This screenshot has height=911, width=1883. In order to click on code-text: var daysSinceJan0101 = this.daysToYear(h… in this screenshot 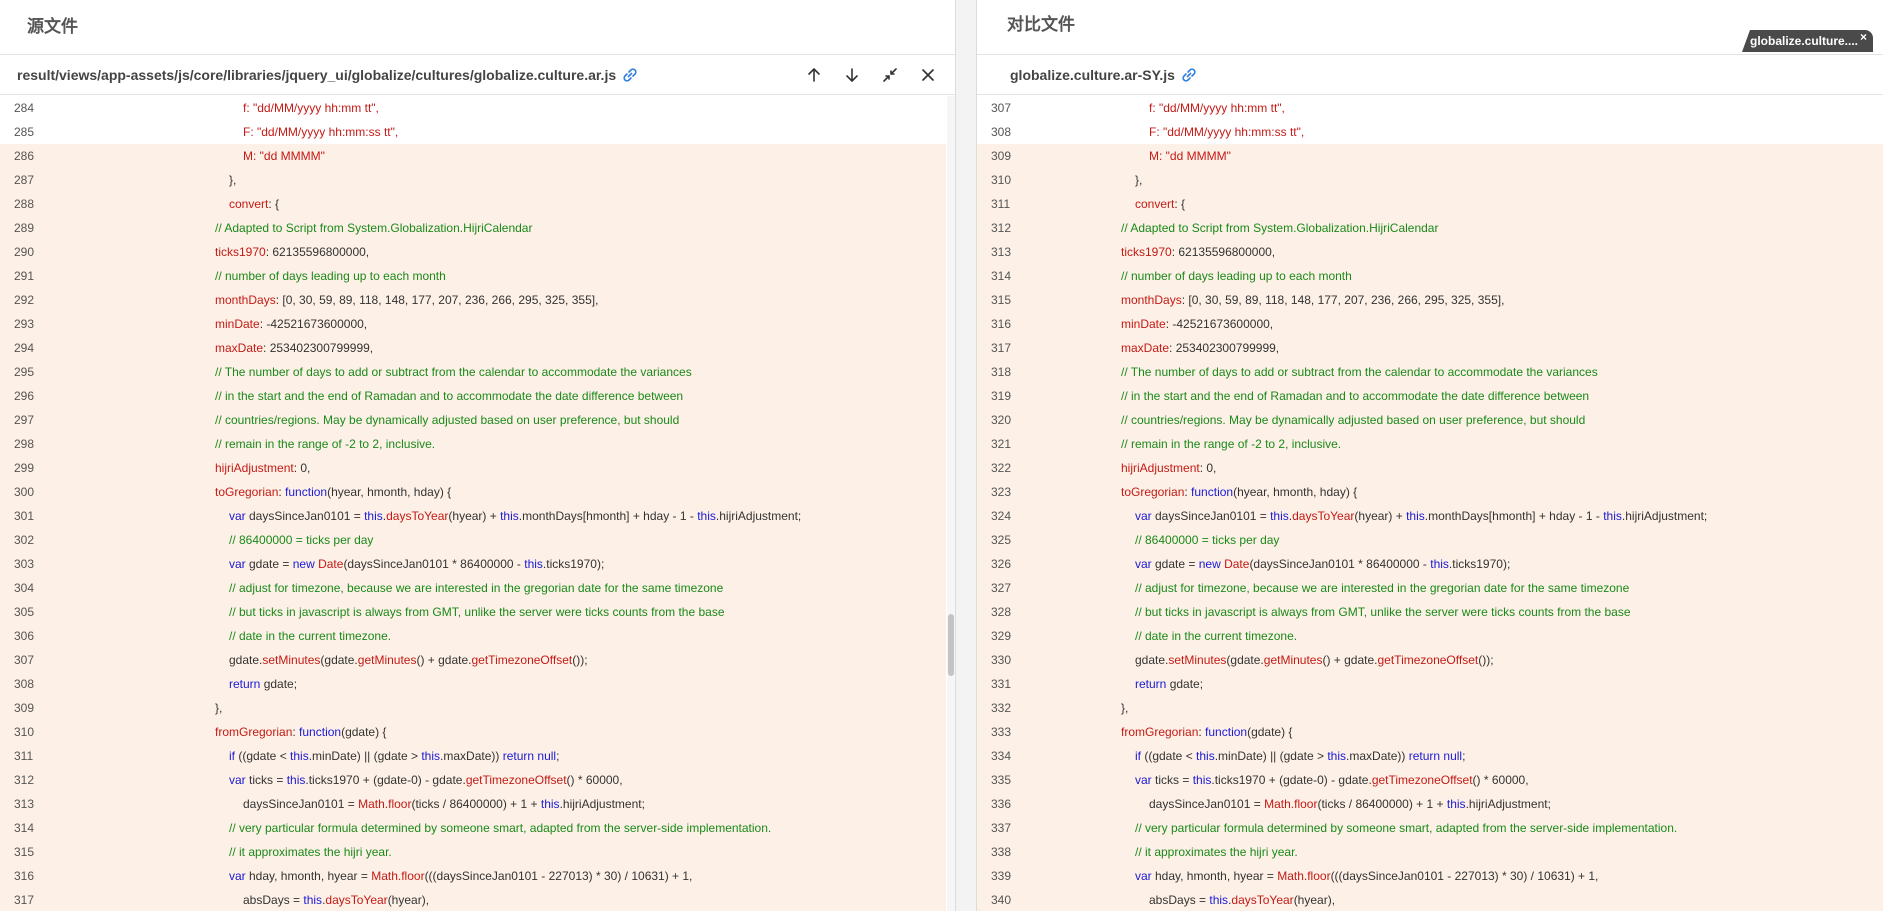, I will do `click(515, 516)`.